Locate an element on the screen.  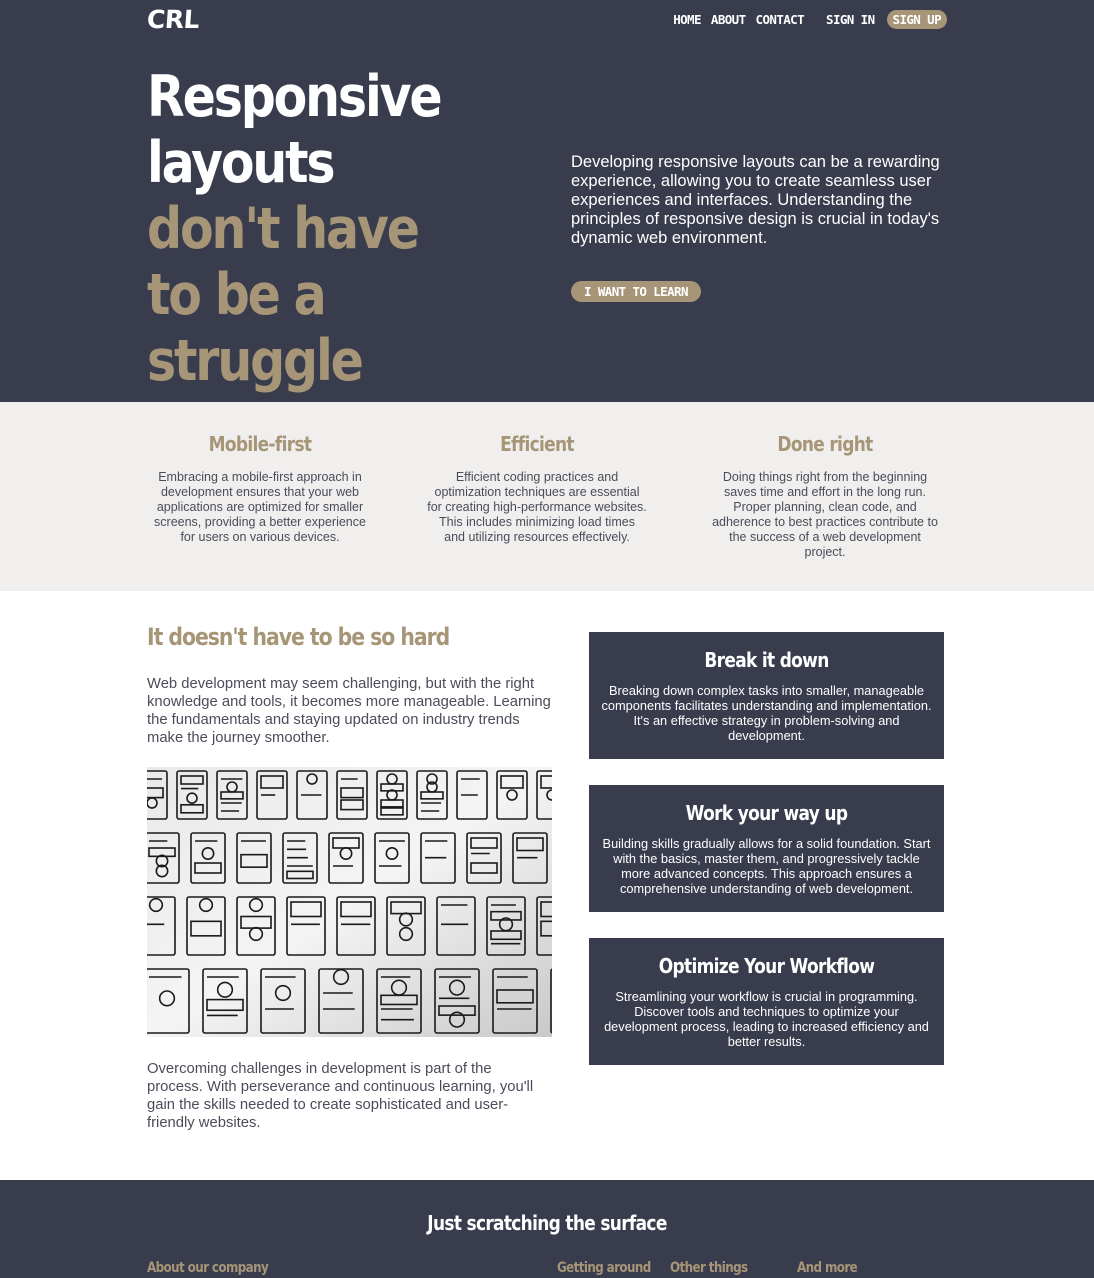
feature-title: Efficient is located at coordinates (537, 444).